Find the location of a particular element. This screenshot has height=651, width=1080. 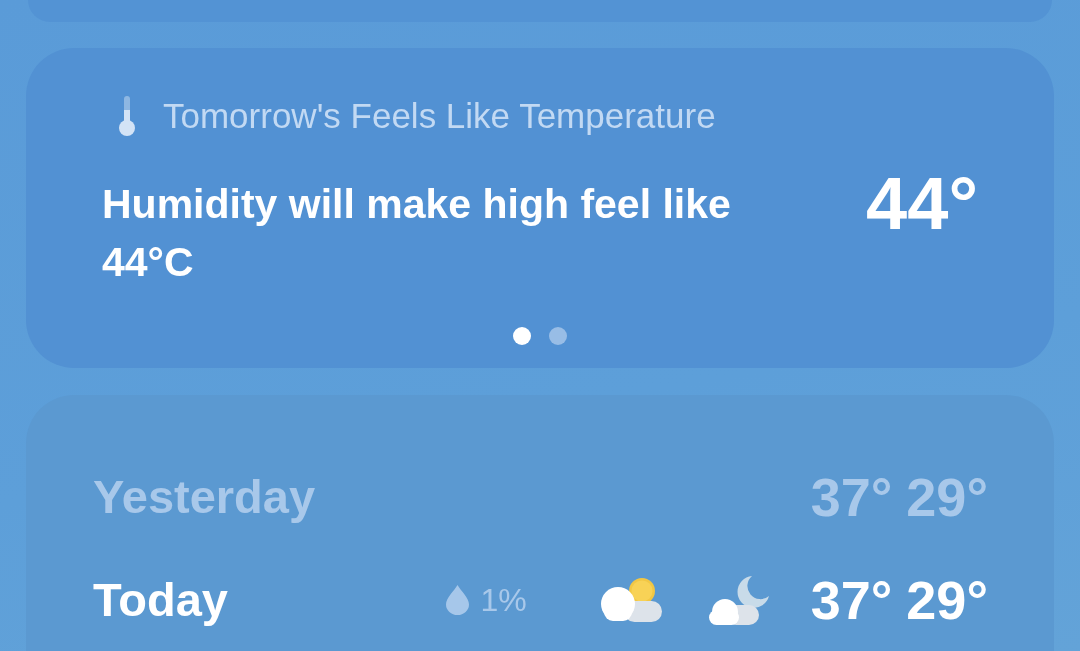

day-label: Today is located at coordinates (161, 600).